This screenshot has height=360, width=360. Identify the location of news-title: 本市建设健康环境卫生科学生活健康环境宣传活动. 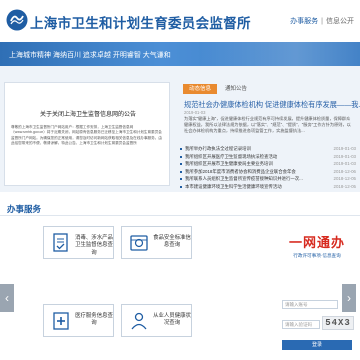
(247, 187).